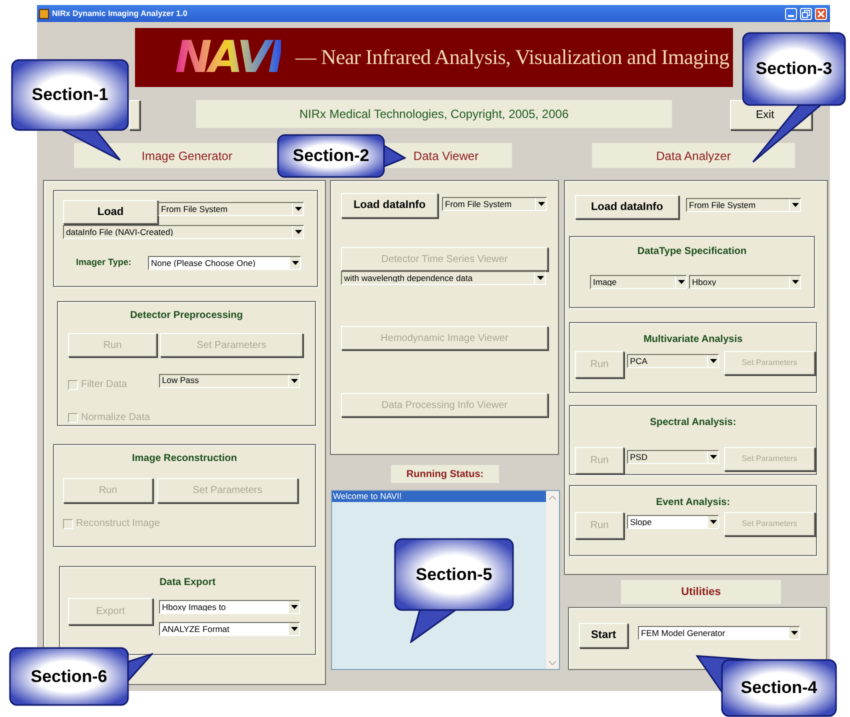 The image size is (850, 717). I want to click on callout-label: Section-3, so click(794, 69).